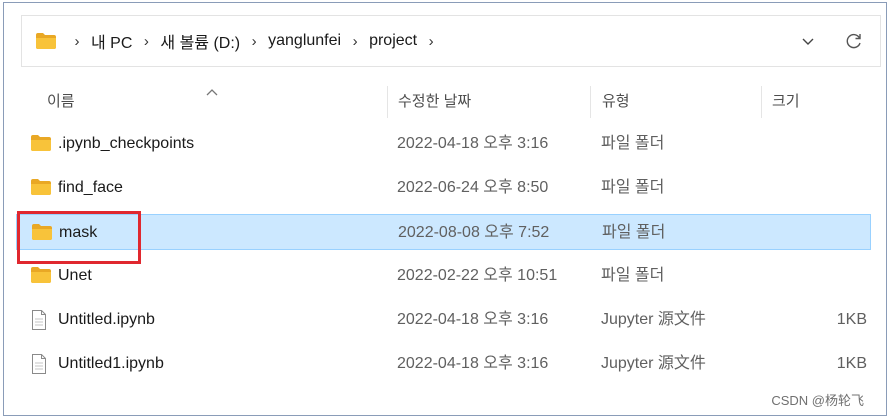 The width and height of the screenshot is (892, 420). Describe the element at coordinates (90, 187) in the screenshot. I see `file-name: find_face` at that location.